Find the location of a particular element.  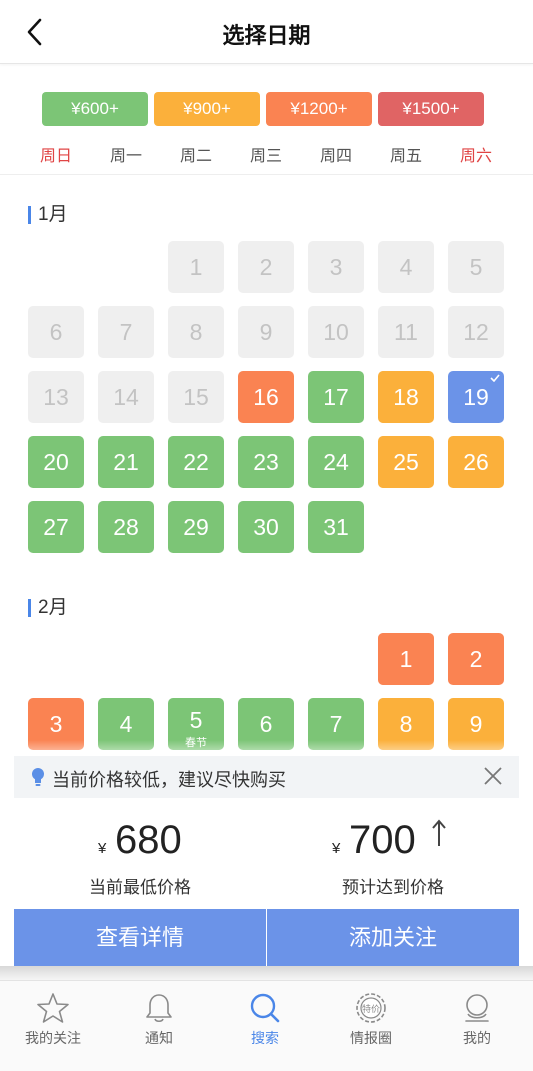

check-icon is located at coordinates (495, 378).